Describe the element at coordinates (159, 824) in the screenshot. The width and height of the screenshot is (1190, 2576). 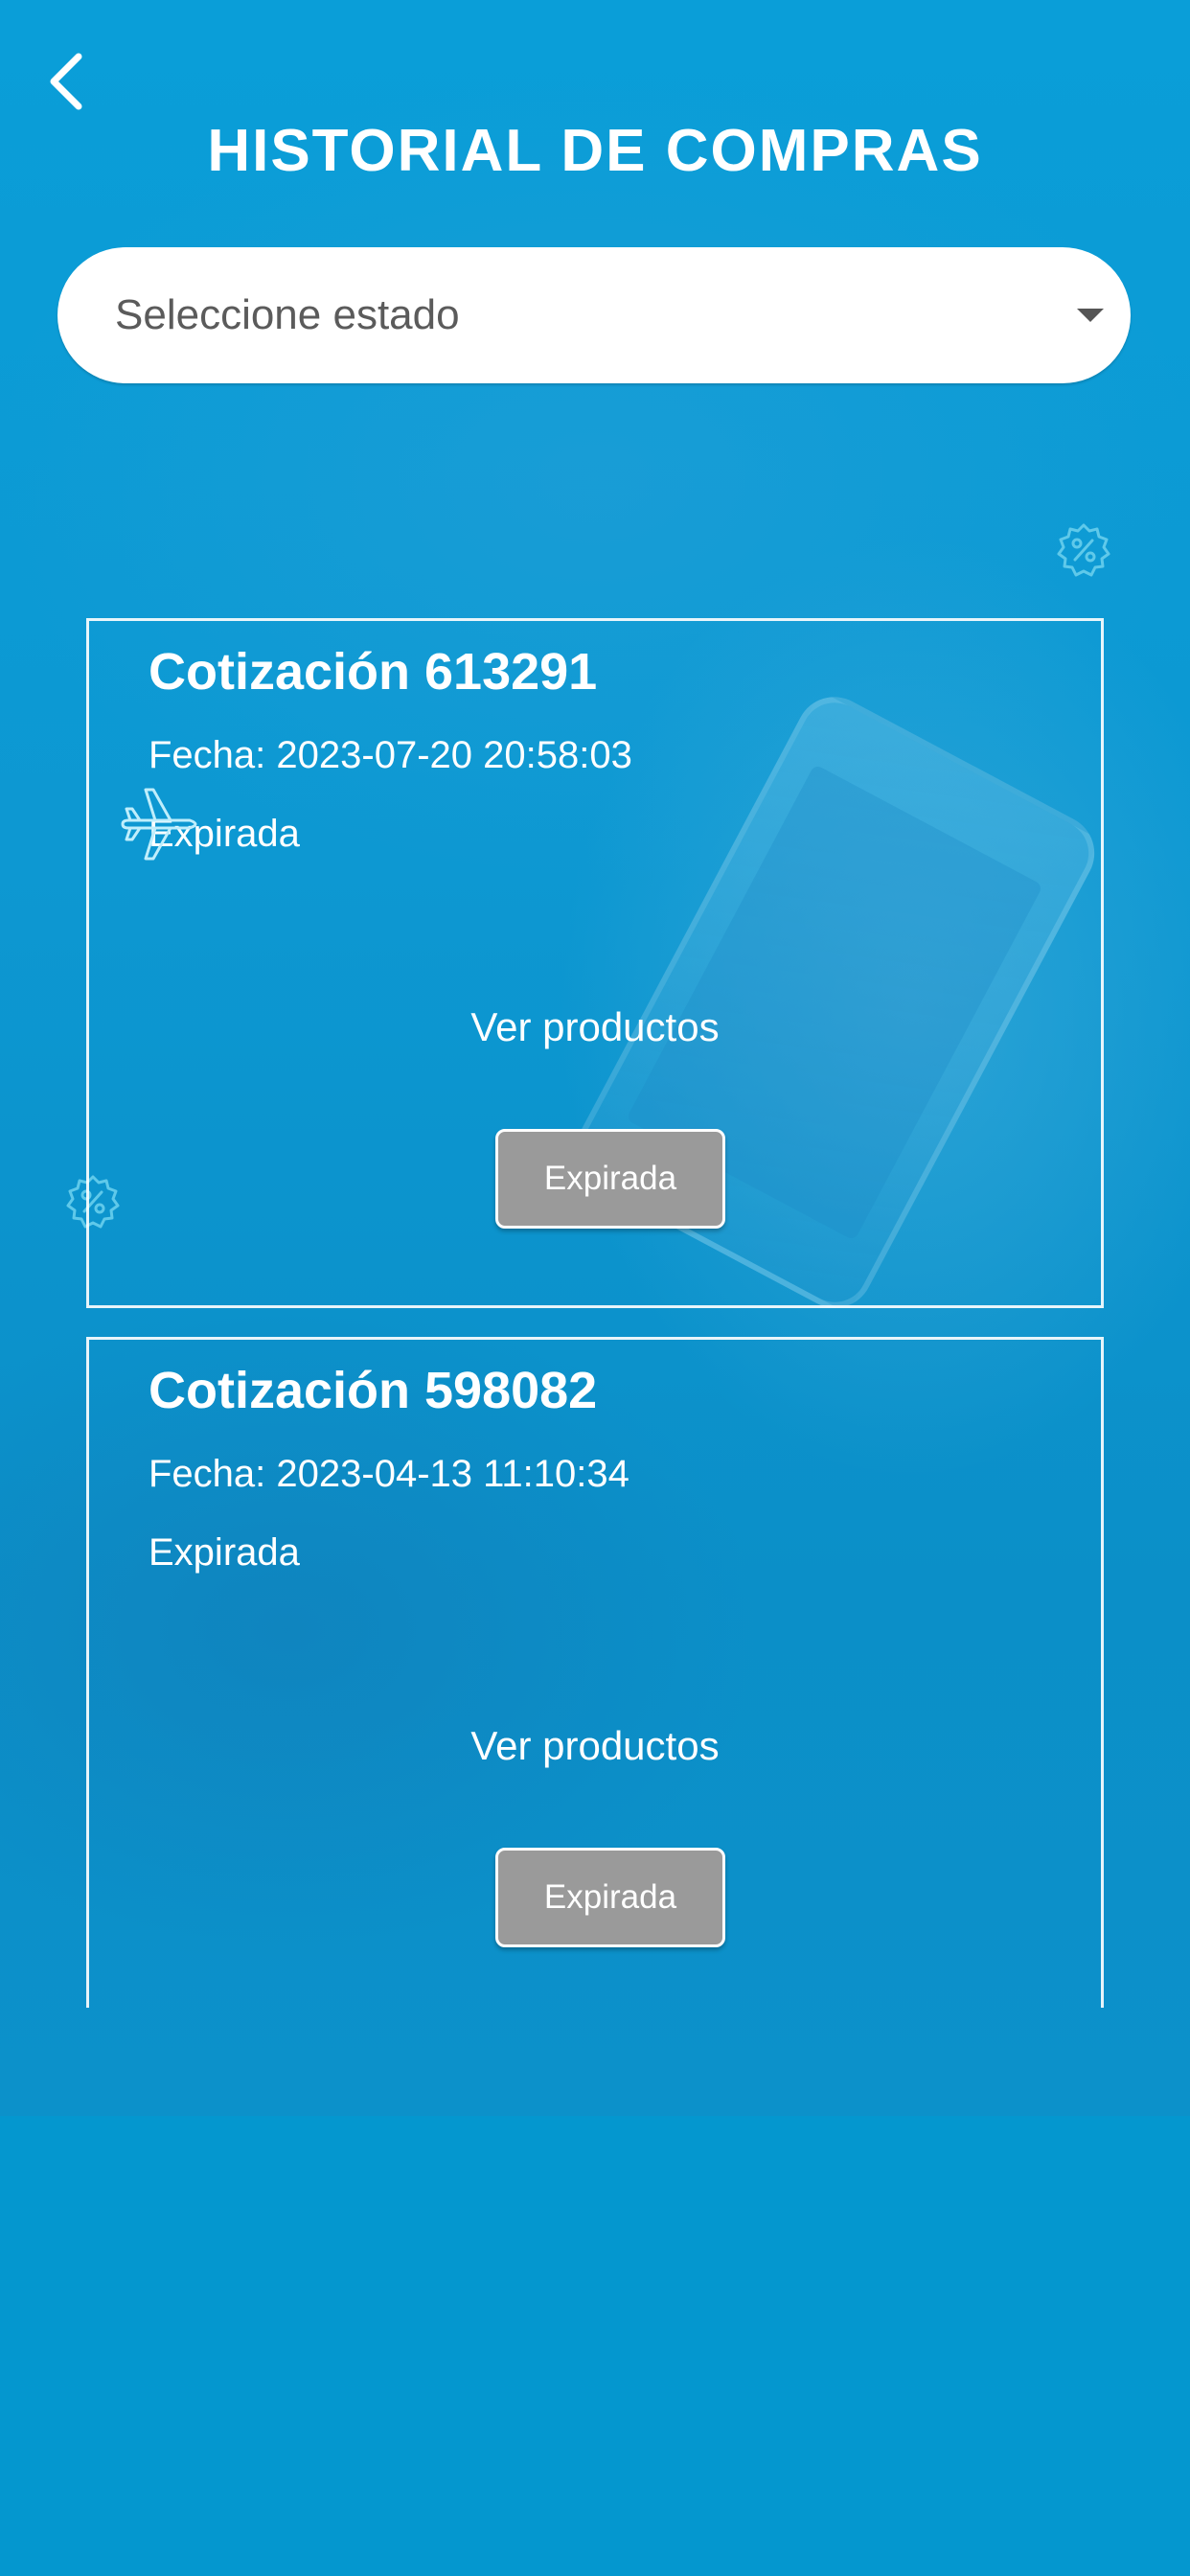
I see `airplane-icon` at that location.